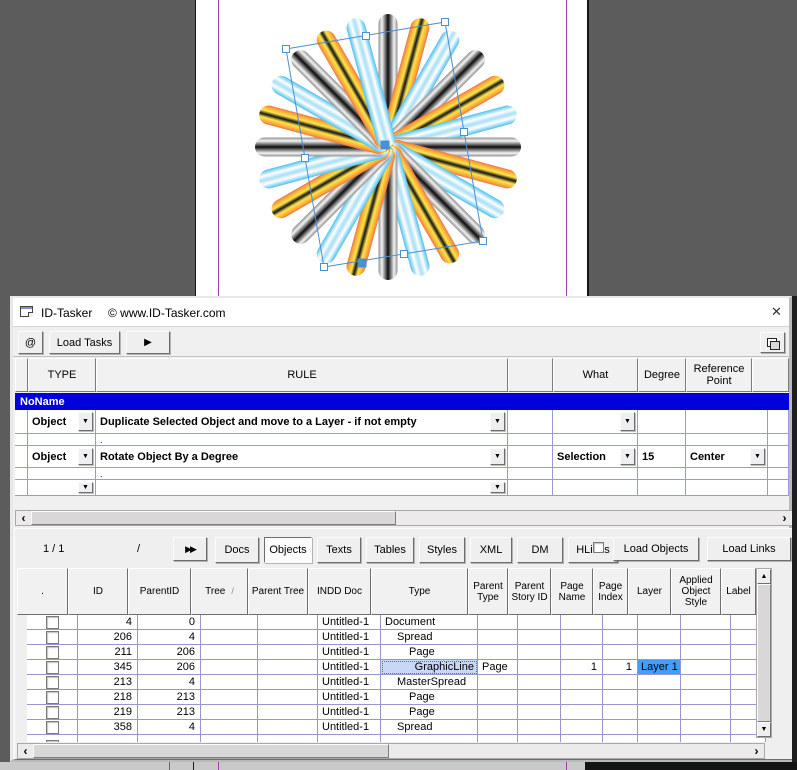  Describe the element at coordinates (719, 375) in the screenshot. I see `rule-header-reference-point: Reference Point` at that location.